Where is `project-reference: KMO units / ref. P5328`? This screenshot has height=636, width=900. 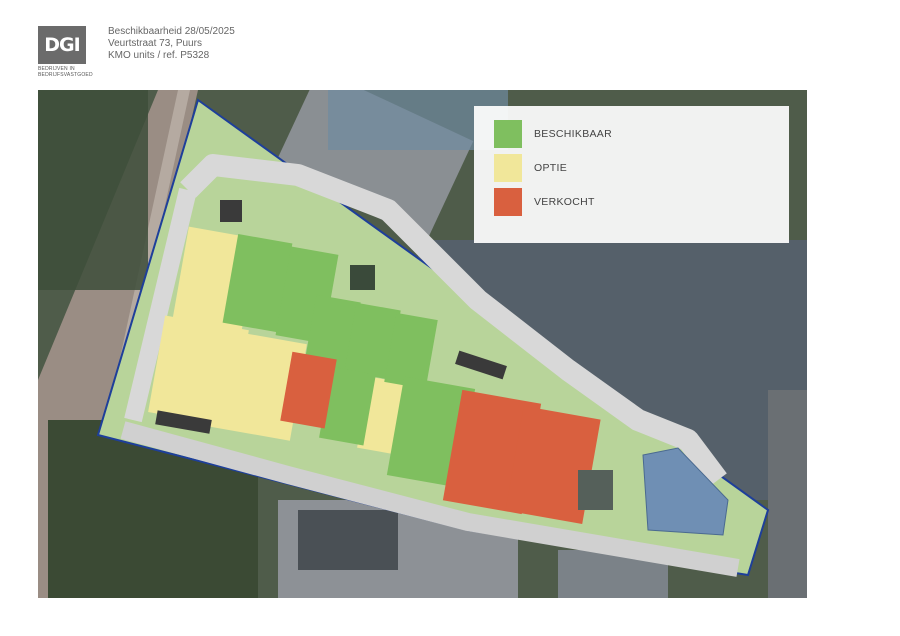
project-reference: KMO units / ref. P5328 is located at coordinates (159, 55).